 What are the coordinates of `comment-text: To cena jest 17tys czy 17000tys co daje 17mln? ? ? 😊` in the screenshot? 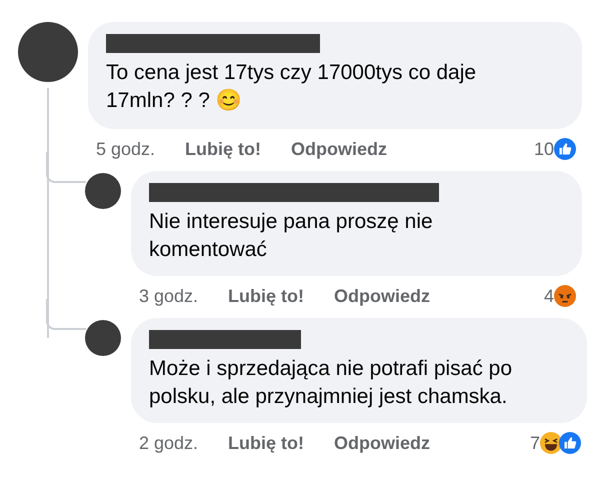 It's located at (292, 87).